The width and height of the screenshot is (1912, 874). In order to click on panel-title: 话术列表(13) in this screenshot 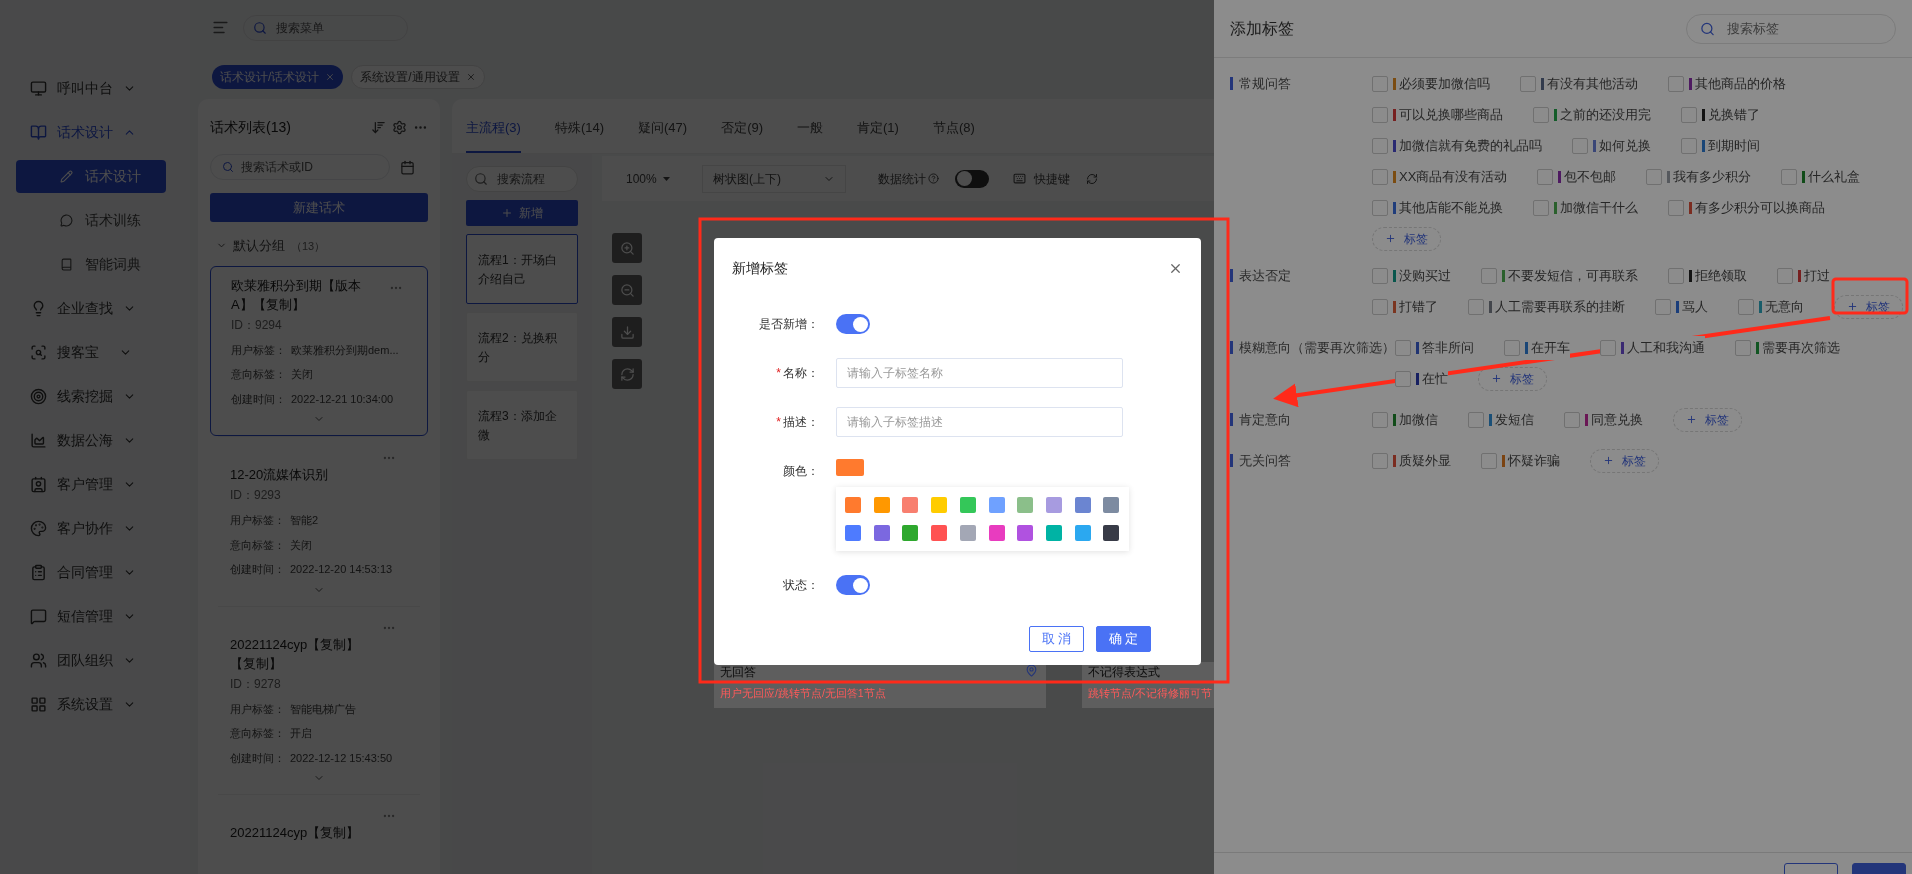, I will do `click(251, 127)`.